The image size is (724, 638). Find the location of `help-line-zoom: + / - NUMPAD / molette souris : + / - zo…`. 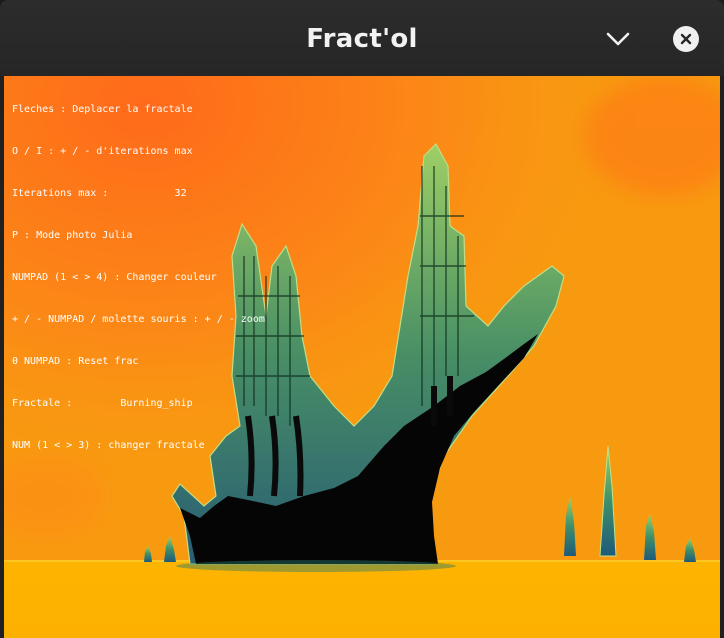

help-line-zoom: + / - NUMPAD / molette souris : + / - zo… is located at coordinates (138, 319).